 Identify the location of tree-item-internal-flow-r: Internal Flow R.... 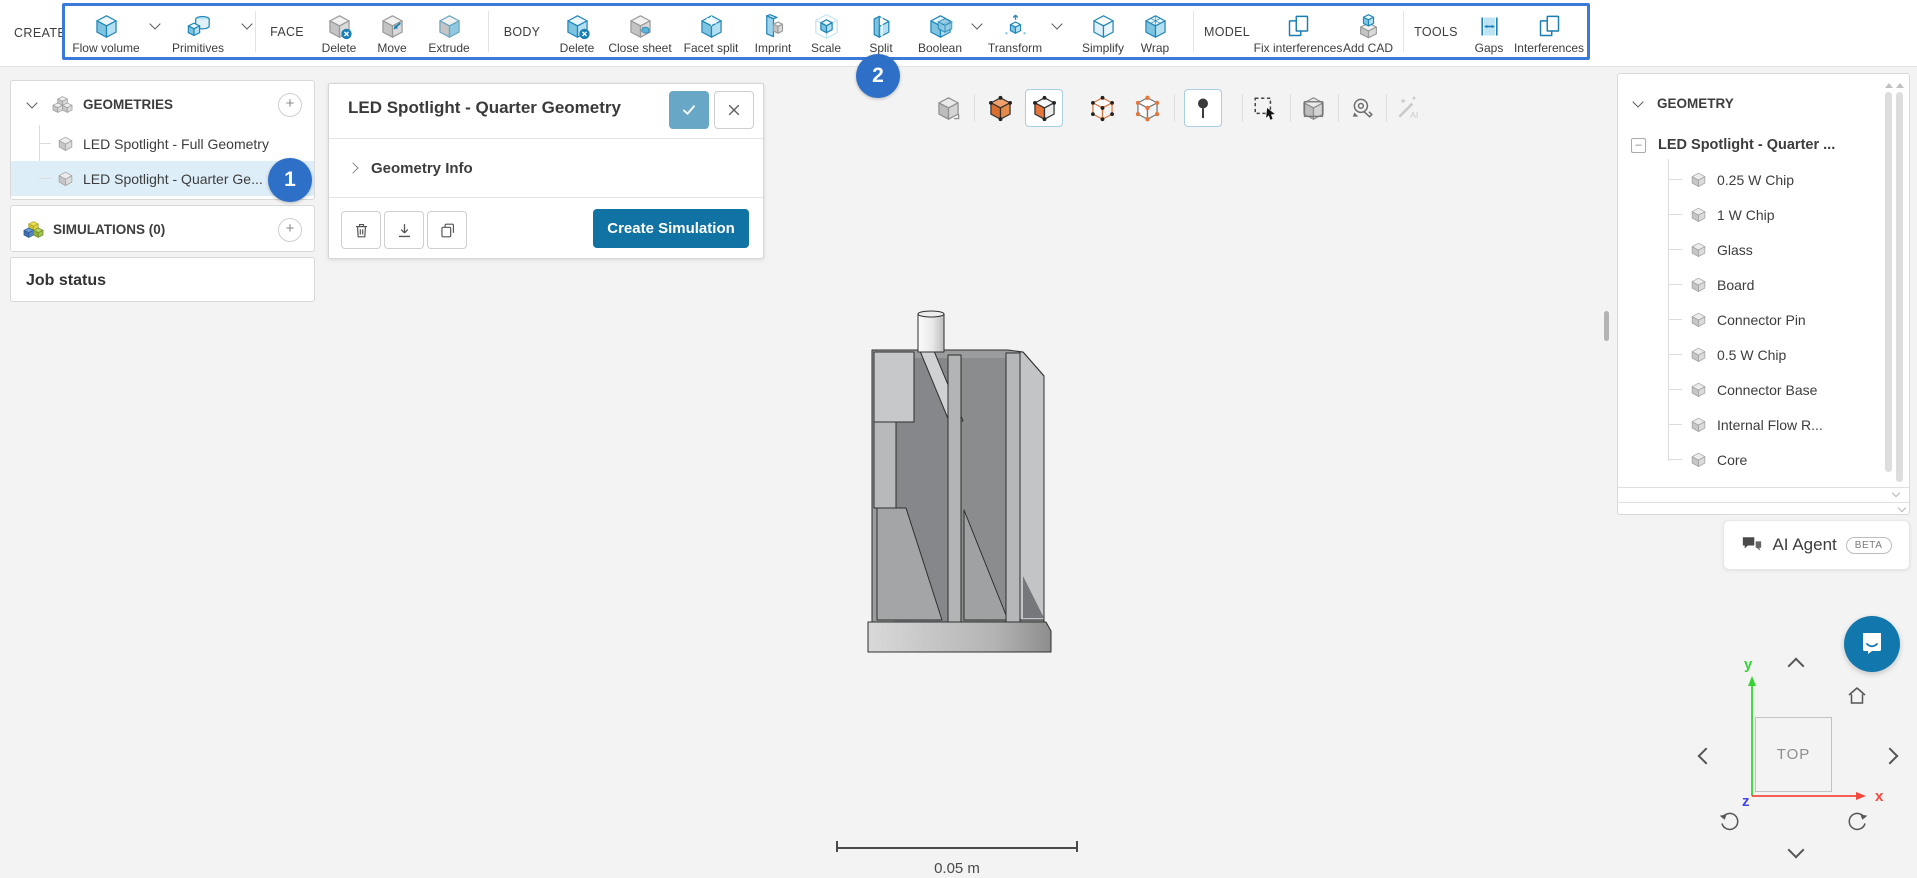
(1763, 424).